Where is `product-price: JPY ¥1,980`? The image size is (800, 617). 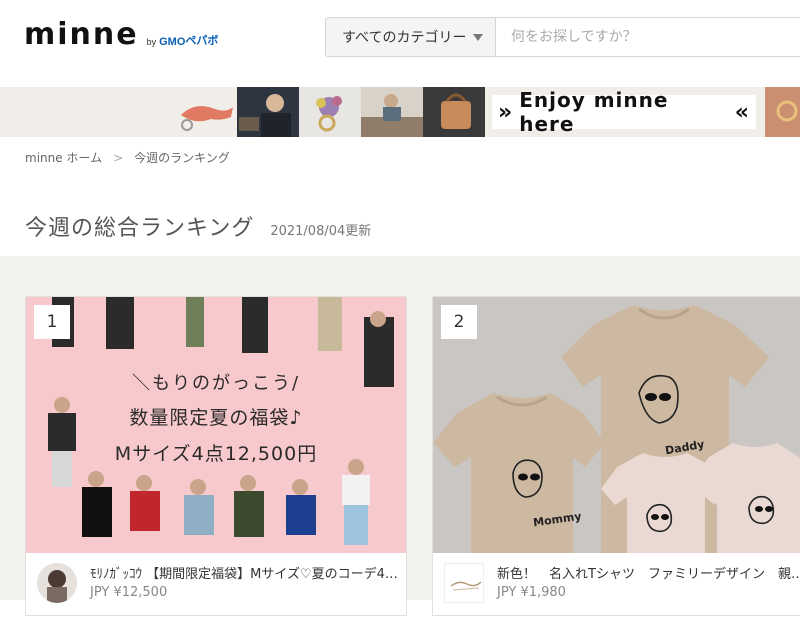 product-price: JPY ¥1,980 is located at coordinates (531, 592).